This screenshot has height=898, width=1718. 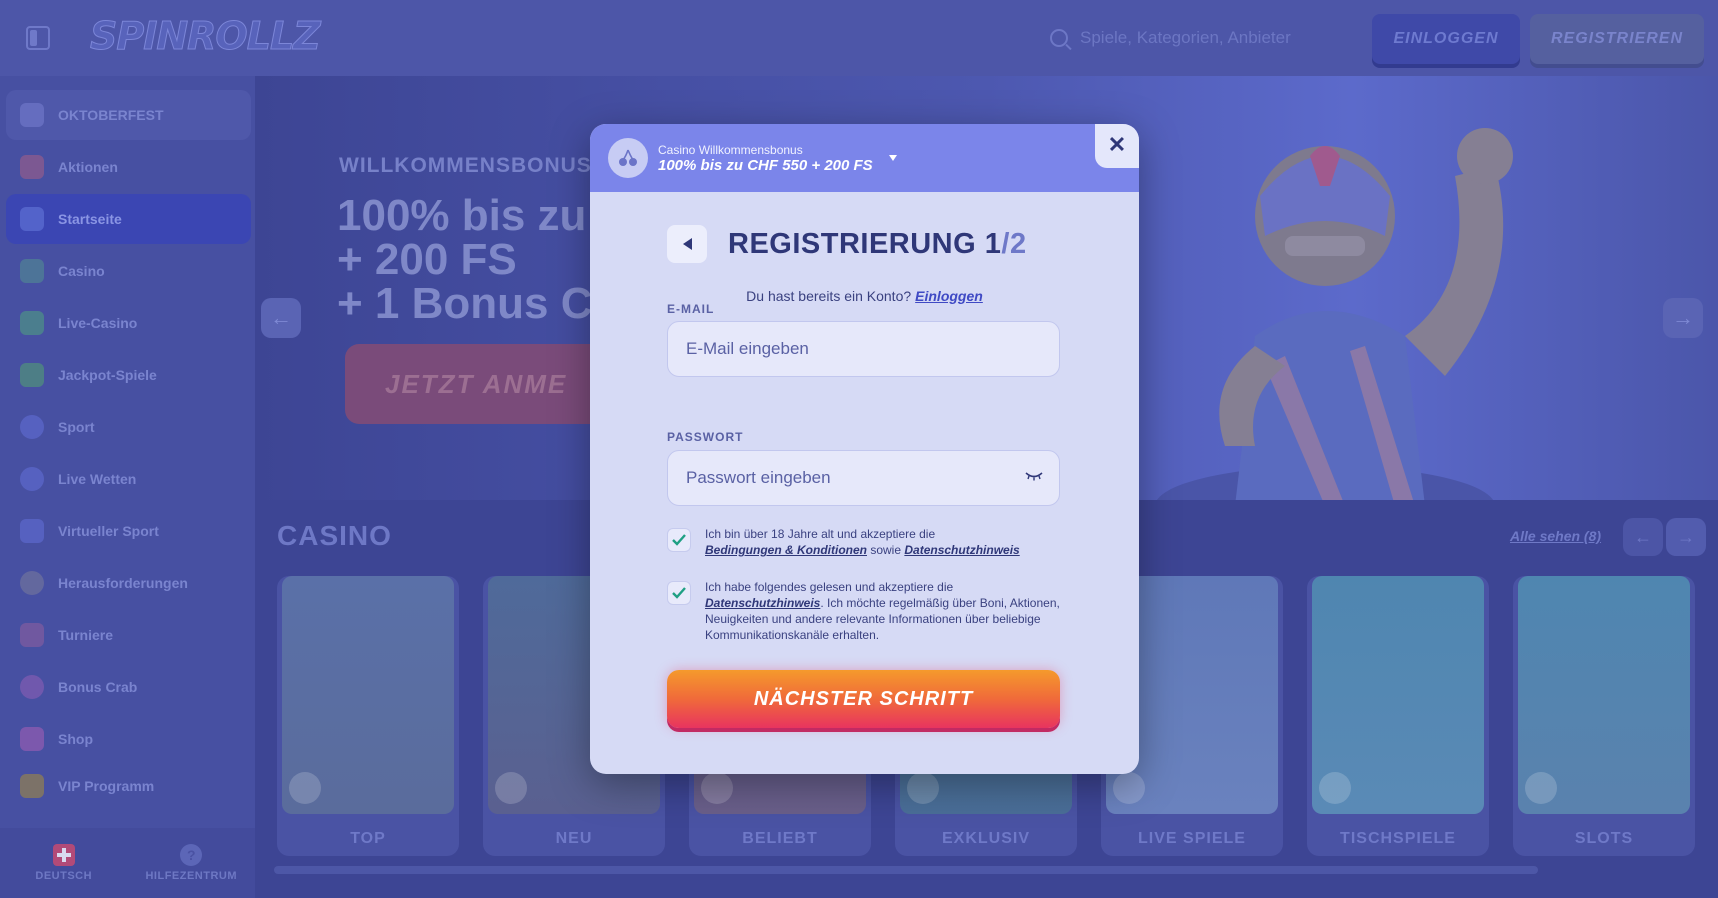 What do you see at coordinates (923, 788) in the screenshot?
I see `diamond-icon` at bounding box center [923, 788].